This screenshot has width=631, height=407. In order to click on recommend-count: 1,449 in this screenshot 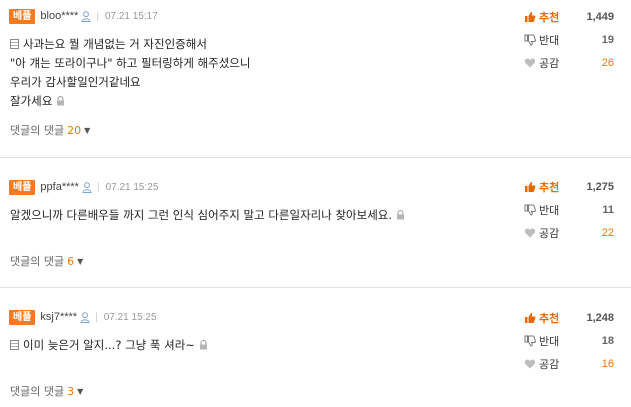, I will do `click(600, 16)`.